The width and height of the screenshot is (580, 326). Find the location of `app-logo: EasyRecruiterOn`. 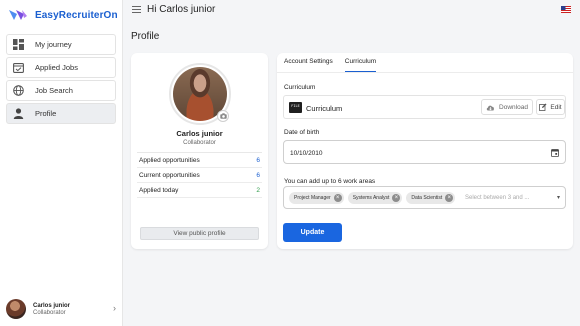

app-logo: EasyRecruiterOn is located at coordinates (63, 15).